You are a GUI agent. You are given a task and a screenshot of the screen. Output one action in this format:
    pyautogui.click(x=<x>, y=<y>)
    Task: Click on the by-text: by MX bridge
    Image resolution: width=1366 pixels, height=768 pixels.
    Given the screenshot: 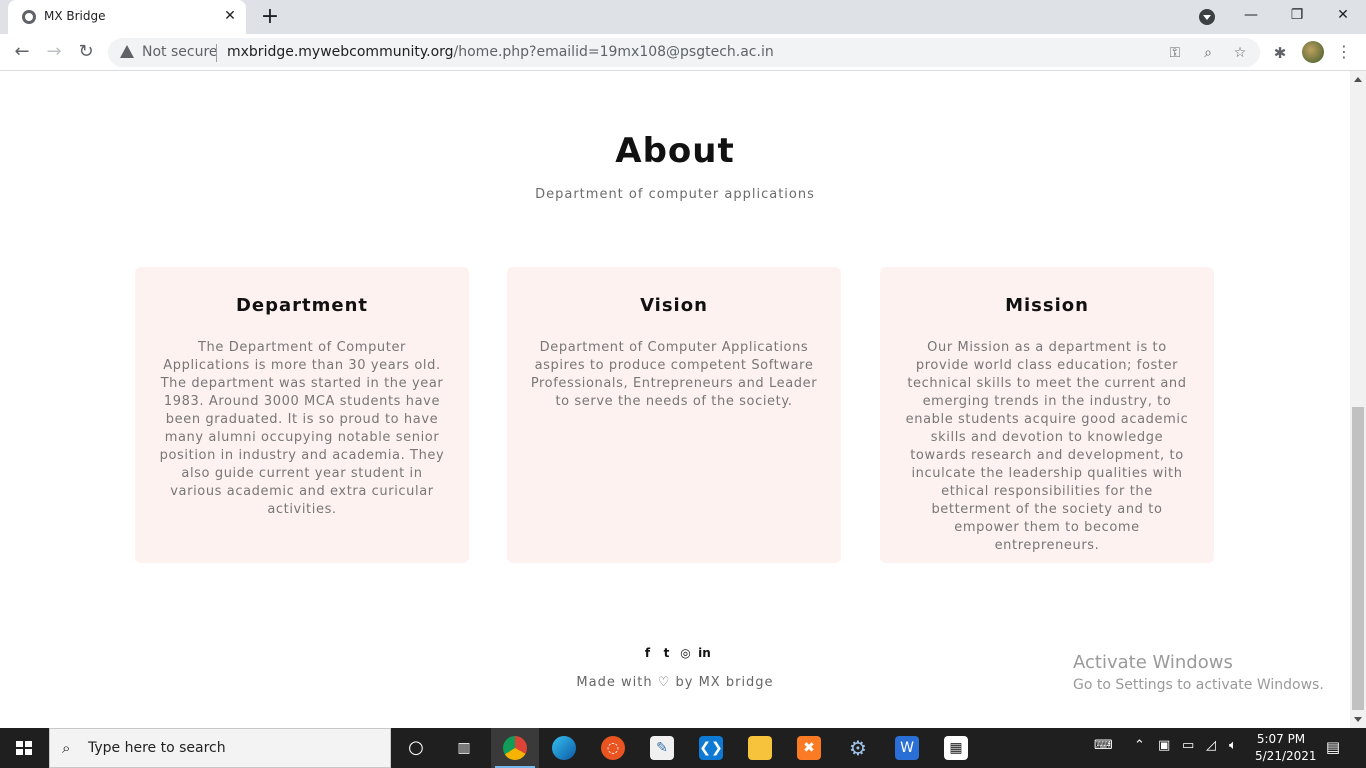 What is the action you would take?
    pyautogui.click(x=724, y=682)
    